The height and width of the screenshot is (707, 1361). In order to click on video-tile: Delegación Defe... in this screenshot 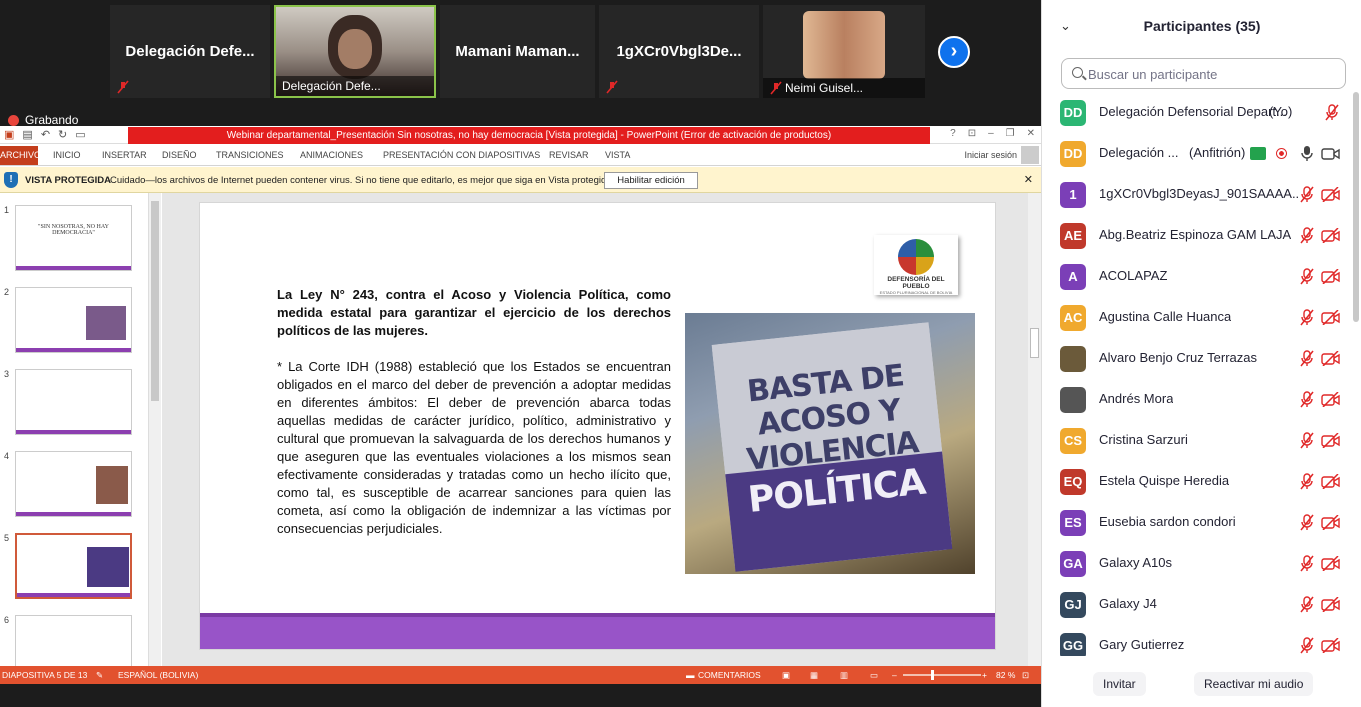, I will do `click(190, 51)`.